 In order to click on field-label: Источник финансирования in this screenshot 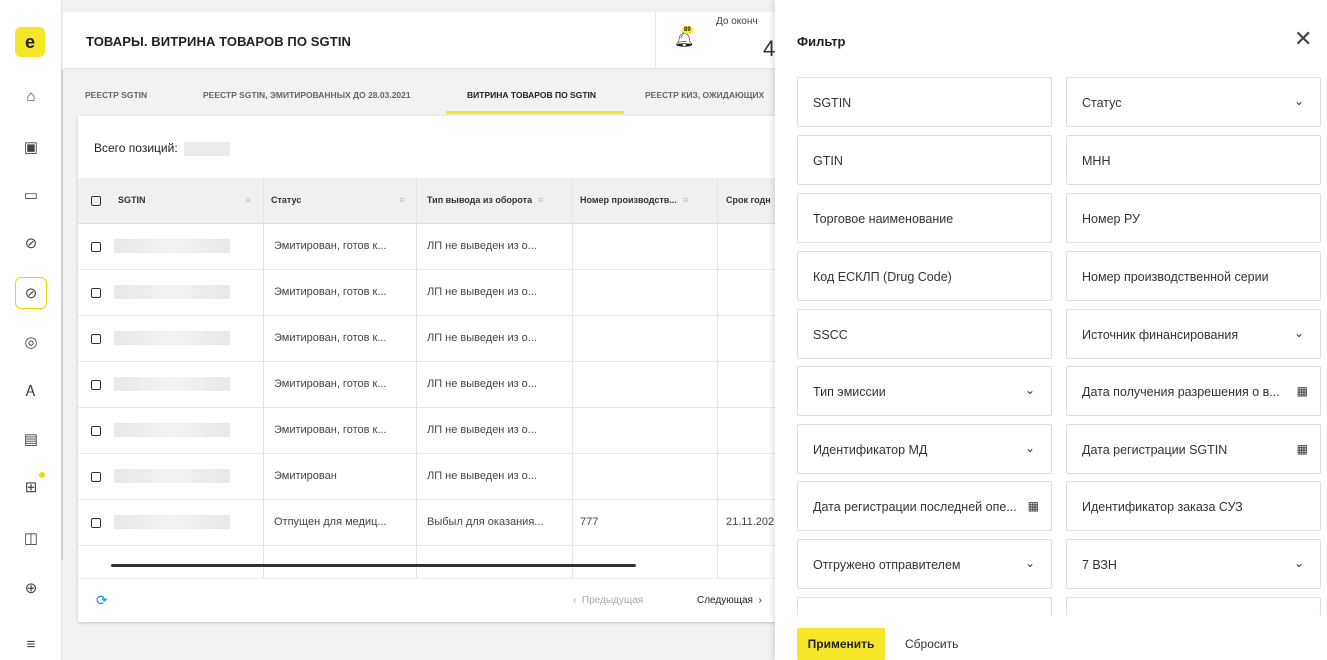, I will do `click(1160, 335)`.